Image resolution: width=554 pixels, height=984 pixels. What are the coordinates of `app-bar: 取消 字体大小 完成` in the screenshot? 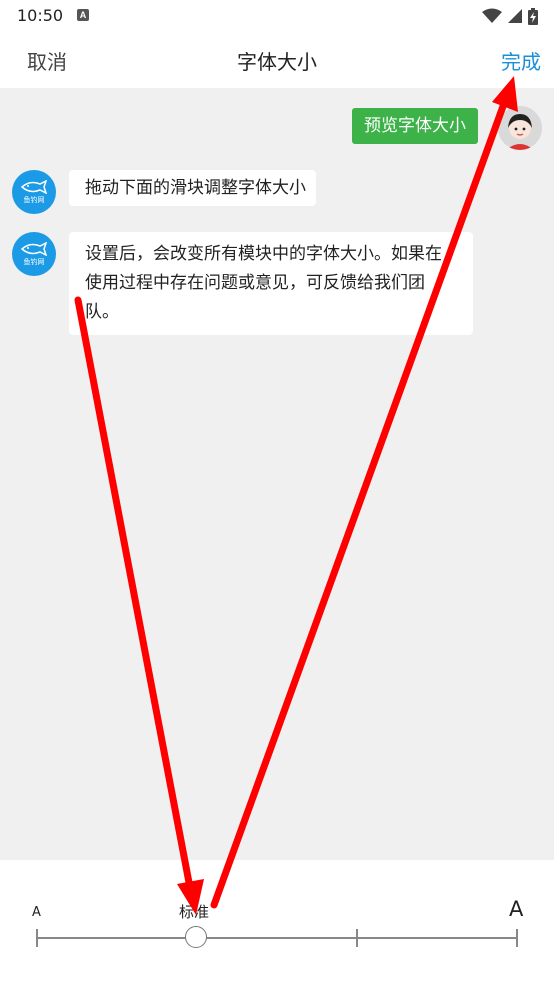 It's located at (277, 60).